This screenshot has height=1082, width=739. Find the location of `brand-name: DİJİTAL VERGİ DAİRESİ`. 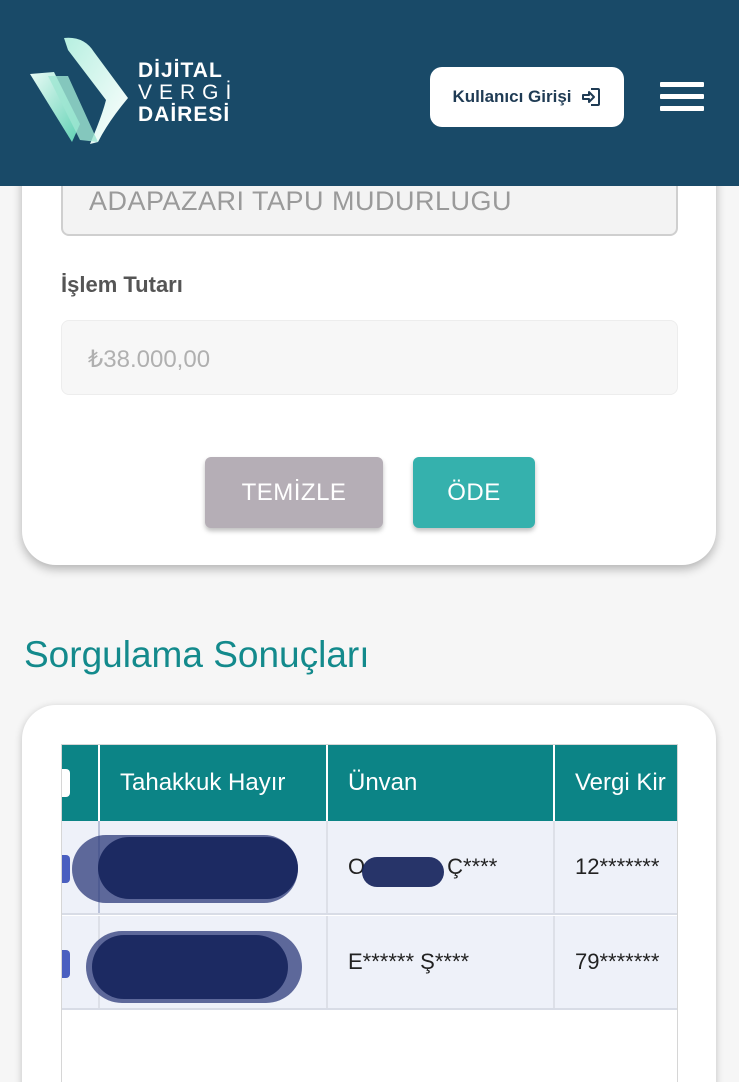

brand-name: DİJİTAL VERGİ DAİRESİ is located at coordinates (188, 93).